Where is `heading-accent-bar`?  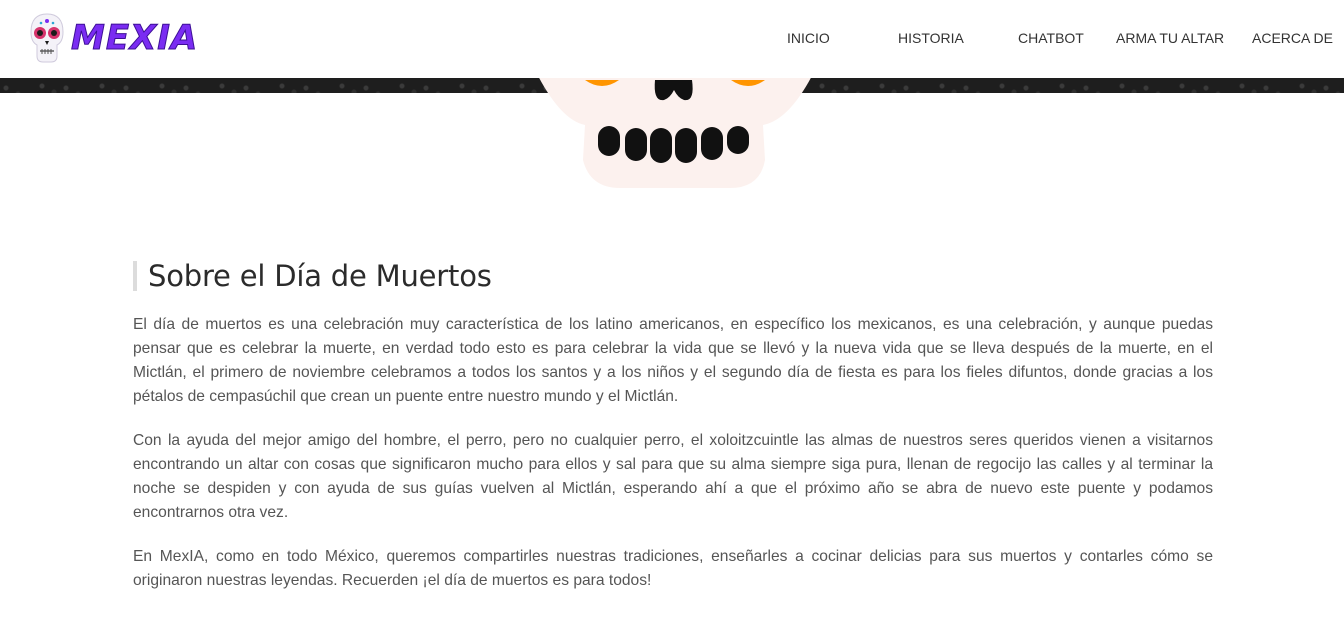 heading-accent-bar is located at coordinates (135, 276).